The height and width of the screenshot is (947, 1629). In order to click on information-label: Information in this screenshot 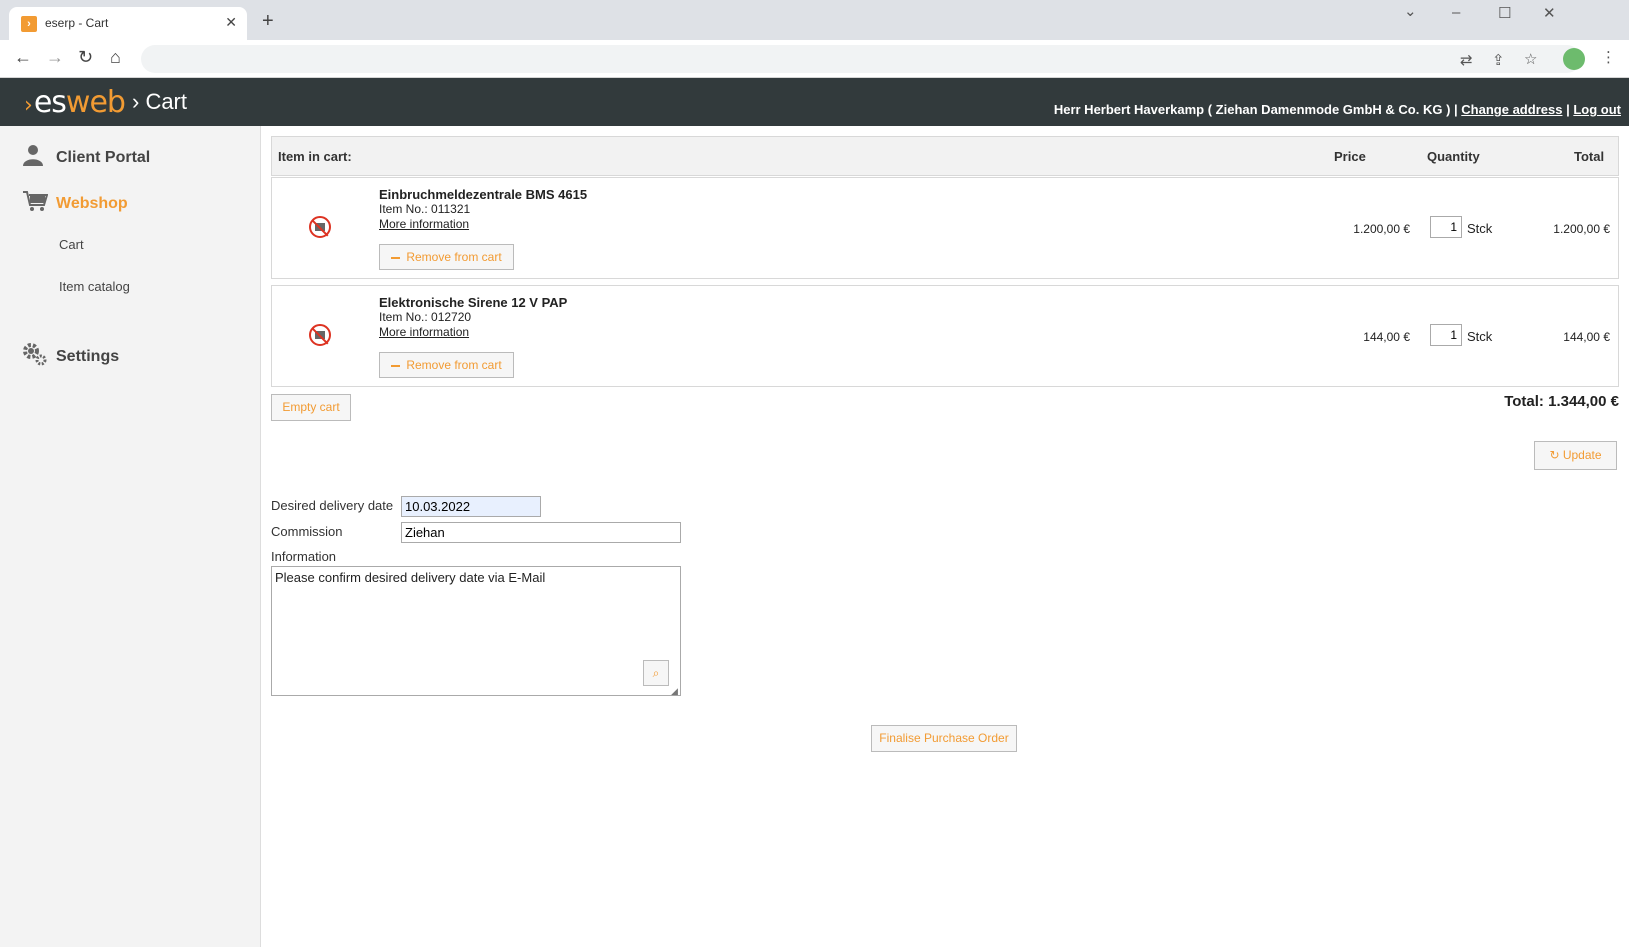, I will do `click(304, 556)`.